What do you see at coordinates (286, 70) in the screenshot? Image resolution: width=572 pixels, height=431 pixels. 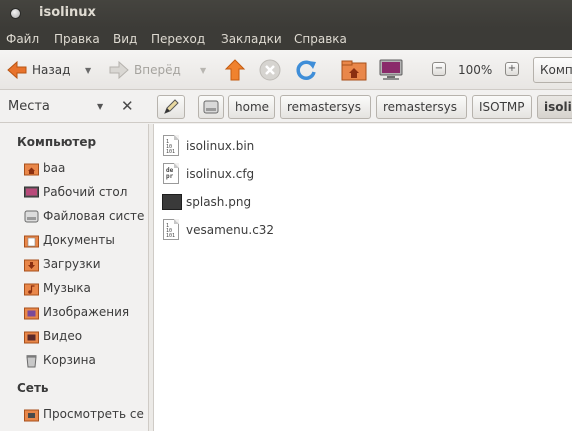 I see `toolbar: Назад ▼ Вперёд ▼ − 100% + Комп` at bounding box center [286, 70].